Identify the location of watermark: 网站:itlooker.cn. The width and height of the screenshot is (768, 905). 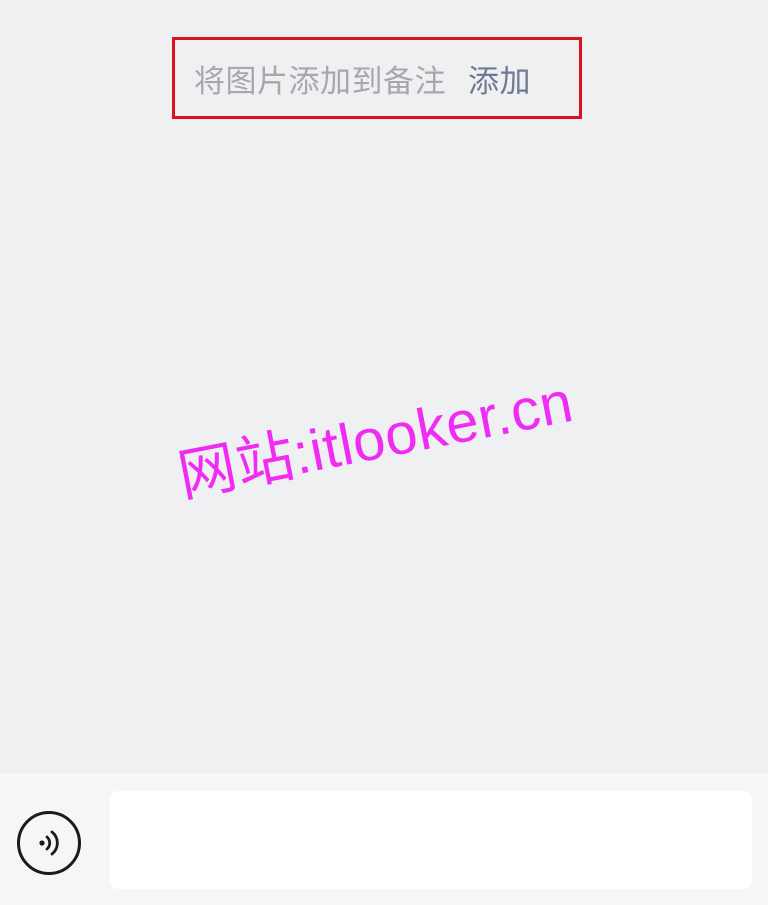
(375, 439).